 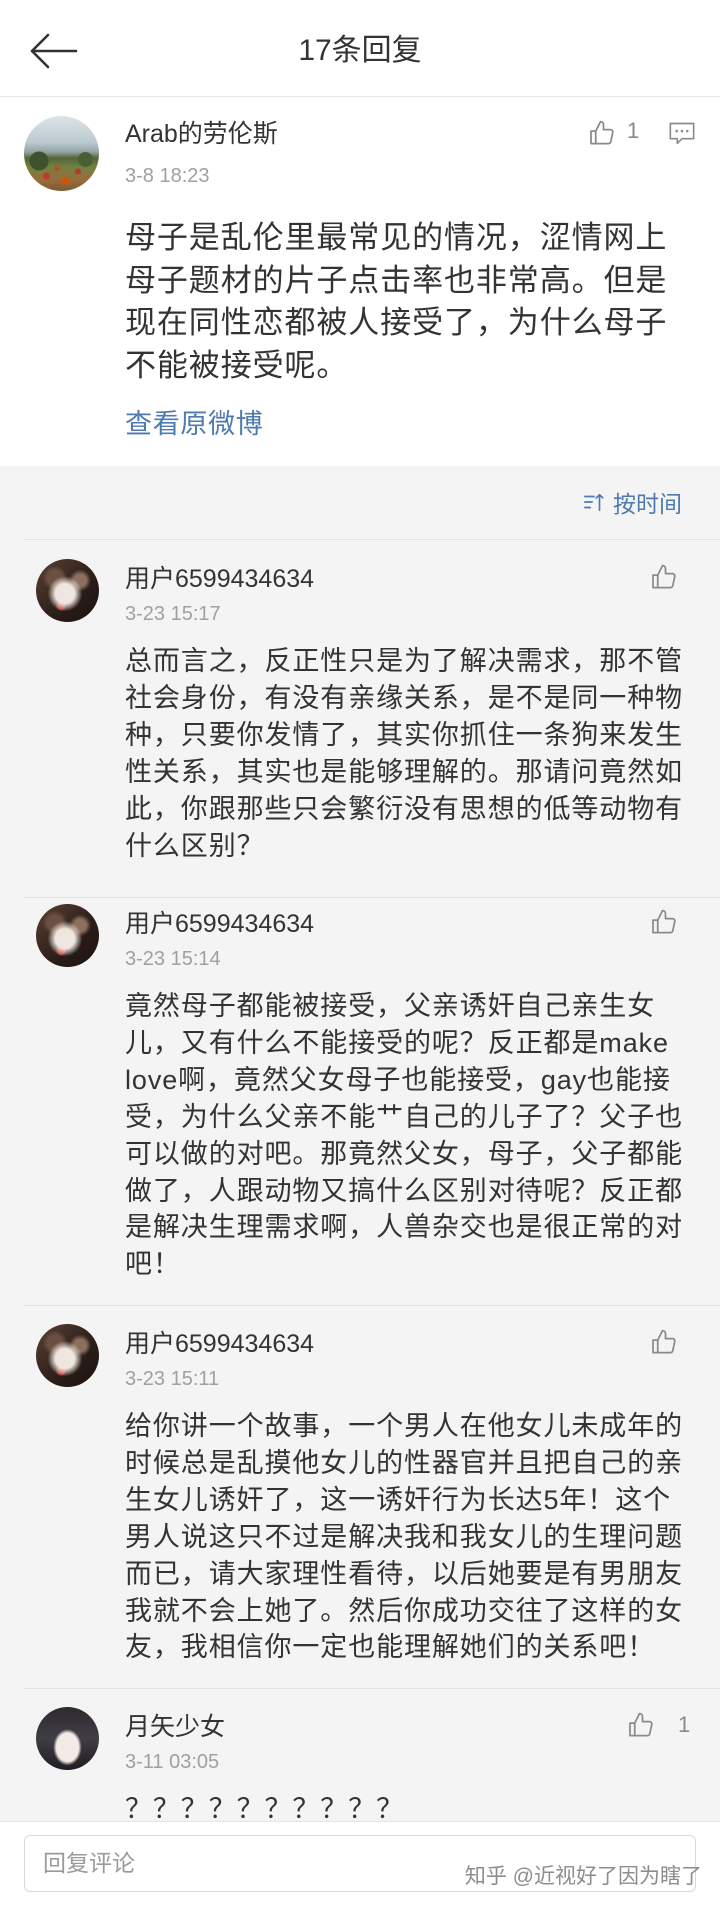 I want to click on comment-text-line: 而已，请大家理性看待，以后她要是有男朋友, so click(x=404, y=1573).